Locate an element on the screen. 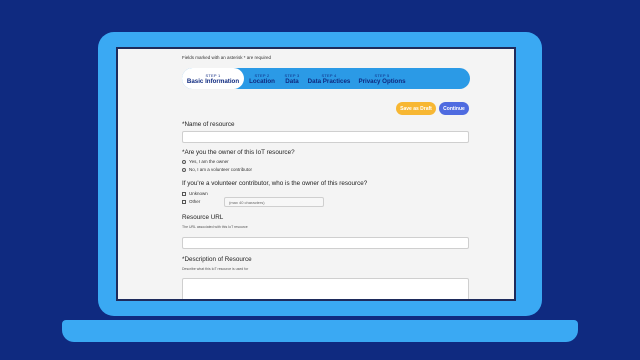  other-option: Other is located at coordinates (191, 201).